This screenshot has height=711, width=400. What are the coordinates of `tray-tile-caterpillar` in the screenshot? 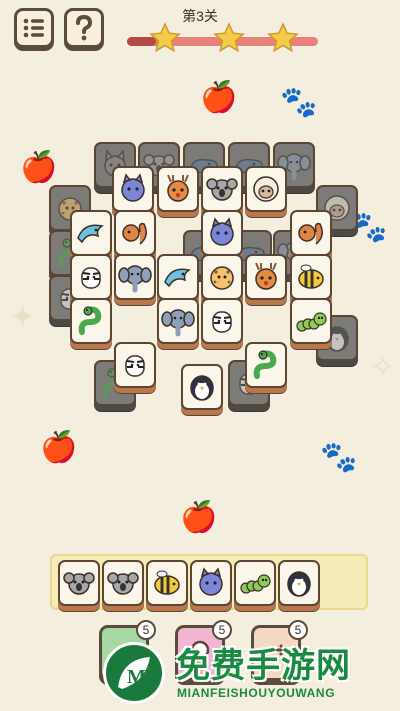 It's located at (255, 583).